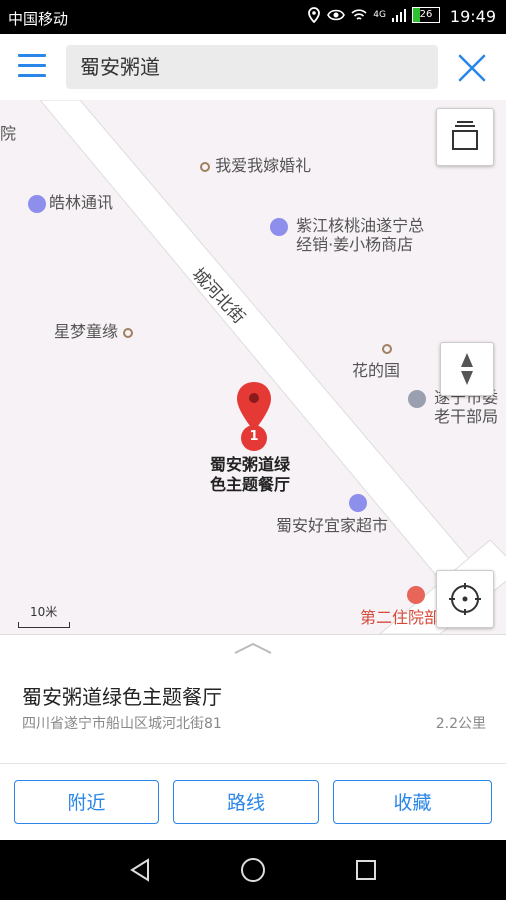 This screenshot has height=900, width=506. I want to click on clock: 19:49, so click(472, 16).